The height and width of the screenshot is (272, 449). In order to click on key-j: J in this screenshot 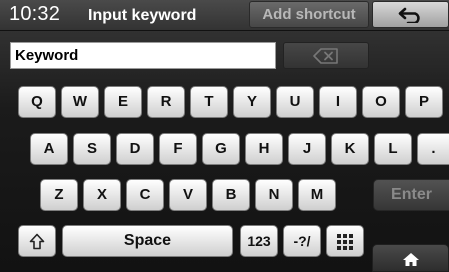, I will do `click(307, 149)`.